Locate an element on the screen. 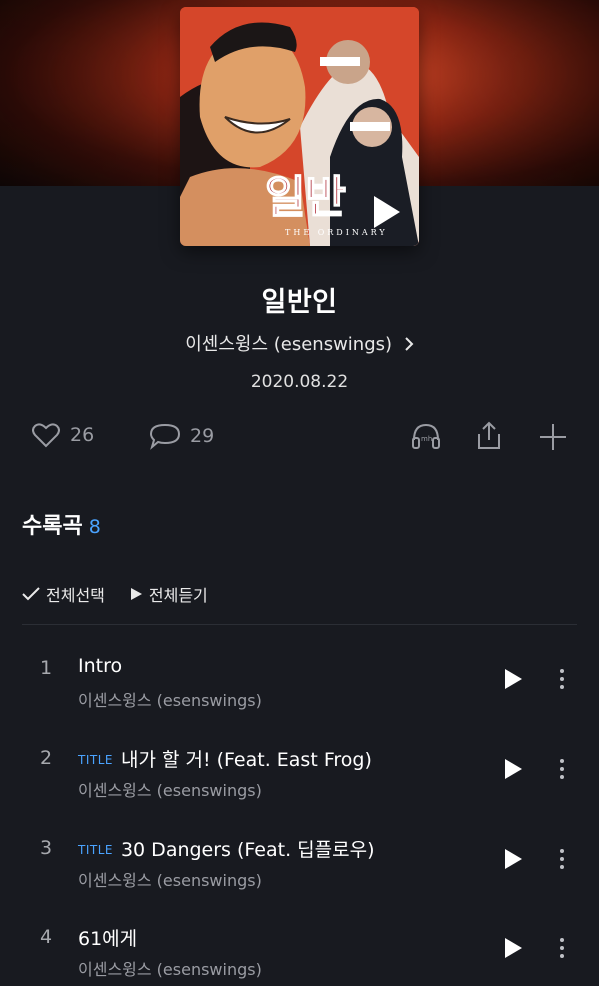  add-icon is located at coordinates (553, 437).